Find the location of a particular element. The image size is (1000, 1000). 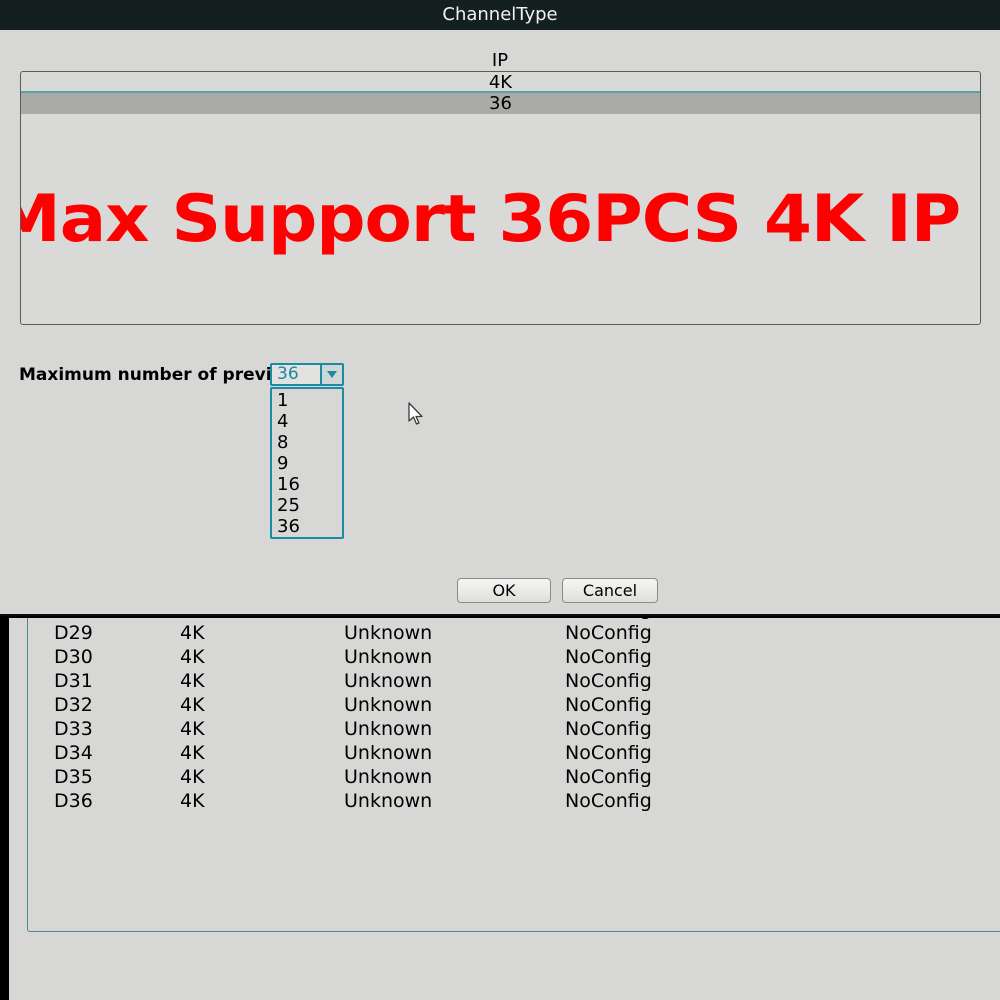

dialog-ok-button: OK is located at coordinates (504, 590).